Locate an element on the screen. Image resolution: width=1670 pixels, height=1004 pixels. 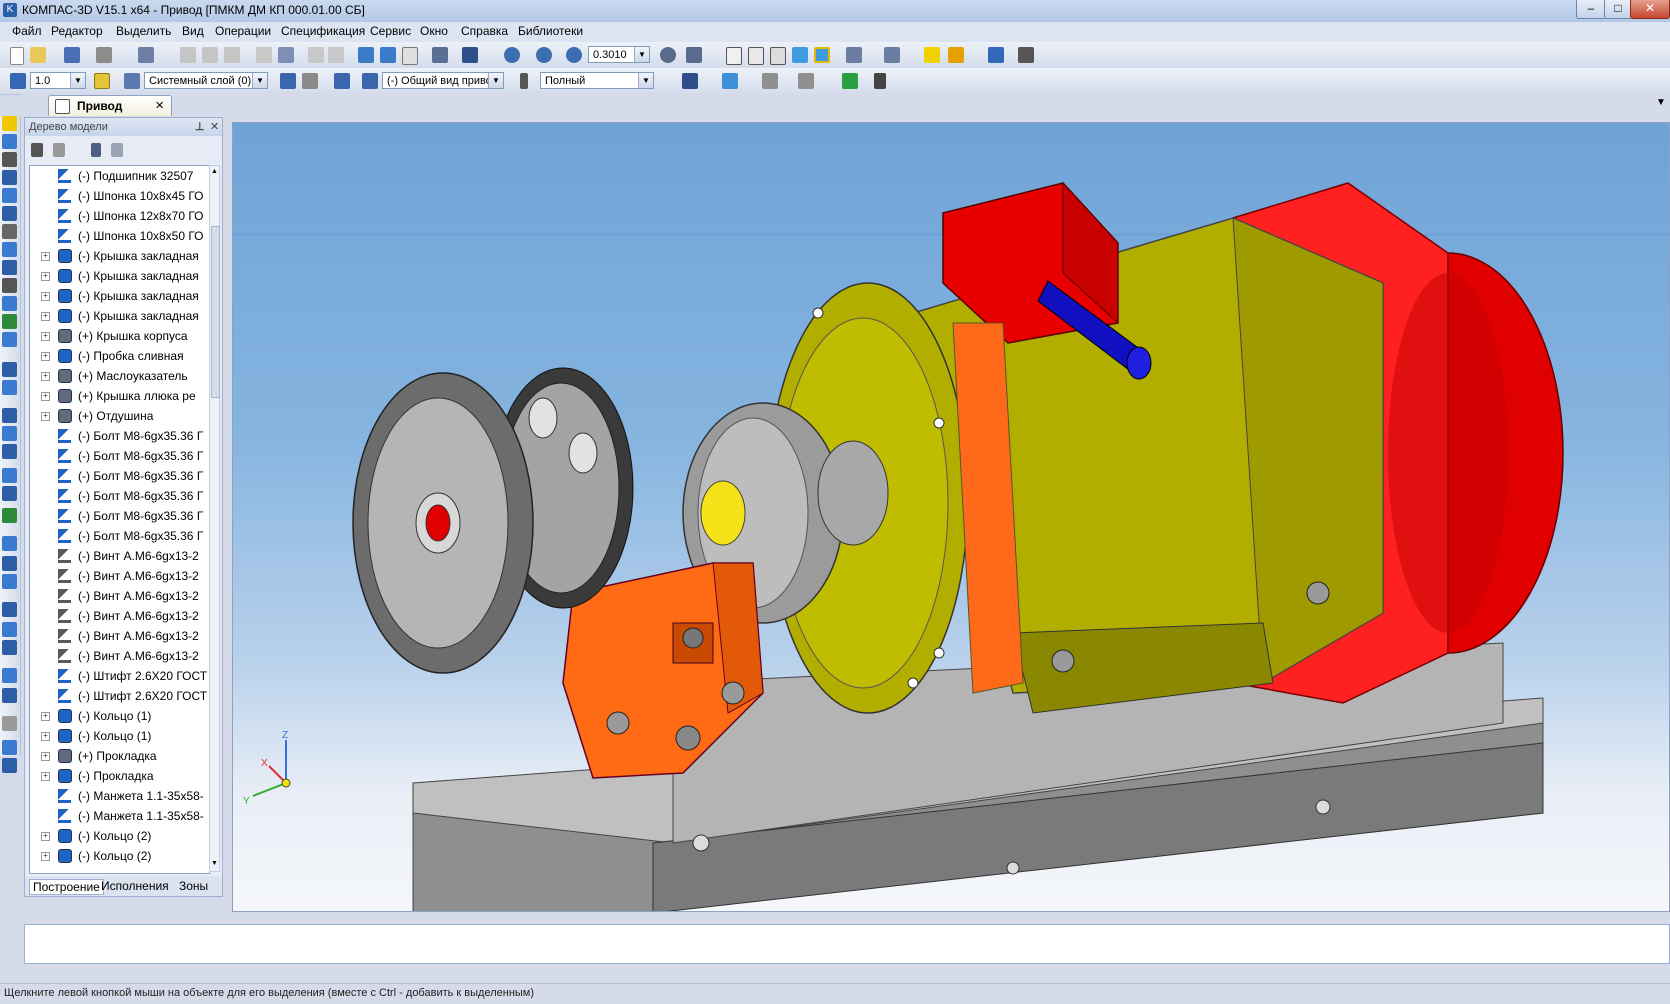
section-icon is located at coordinates (730, 81).